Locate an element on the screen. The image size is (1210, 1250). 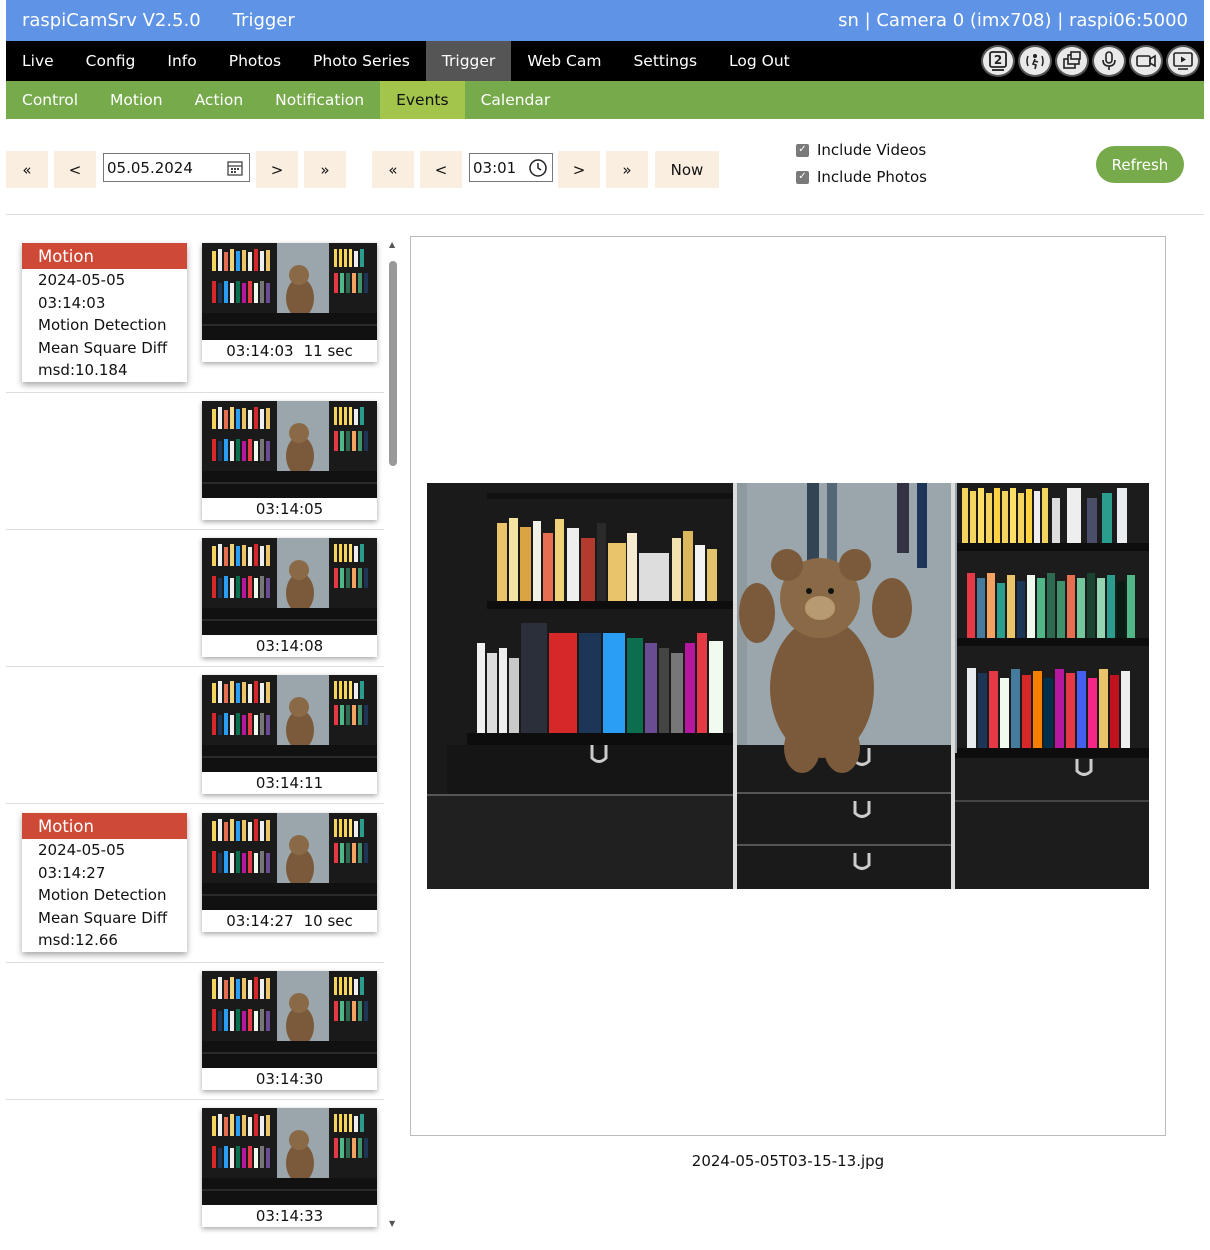
thumbnail-caption: 03:14:33 is located at coordinates (289, 1216).